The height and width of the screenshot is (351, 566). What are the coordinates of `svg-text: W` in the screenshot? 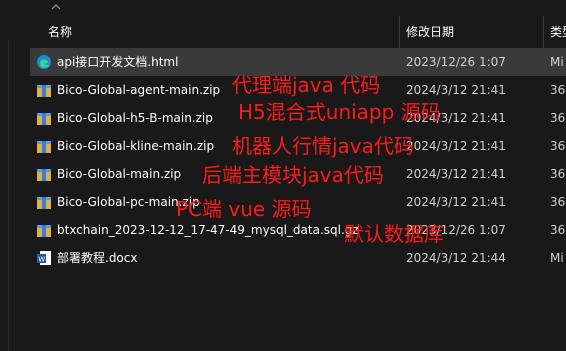 It's located at (41, 260).